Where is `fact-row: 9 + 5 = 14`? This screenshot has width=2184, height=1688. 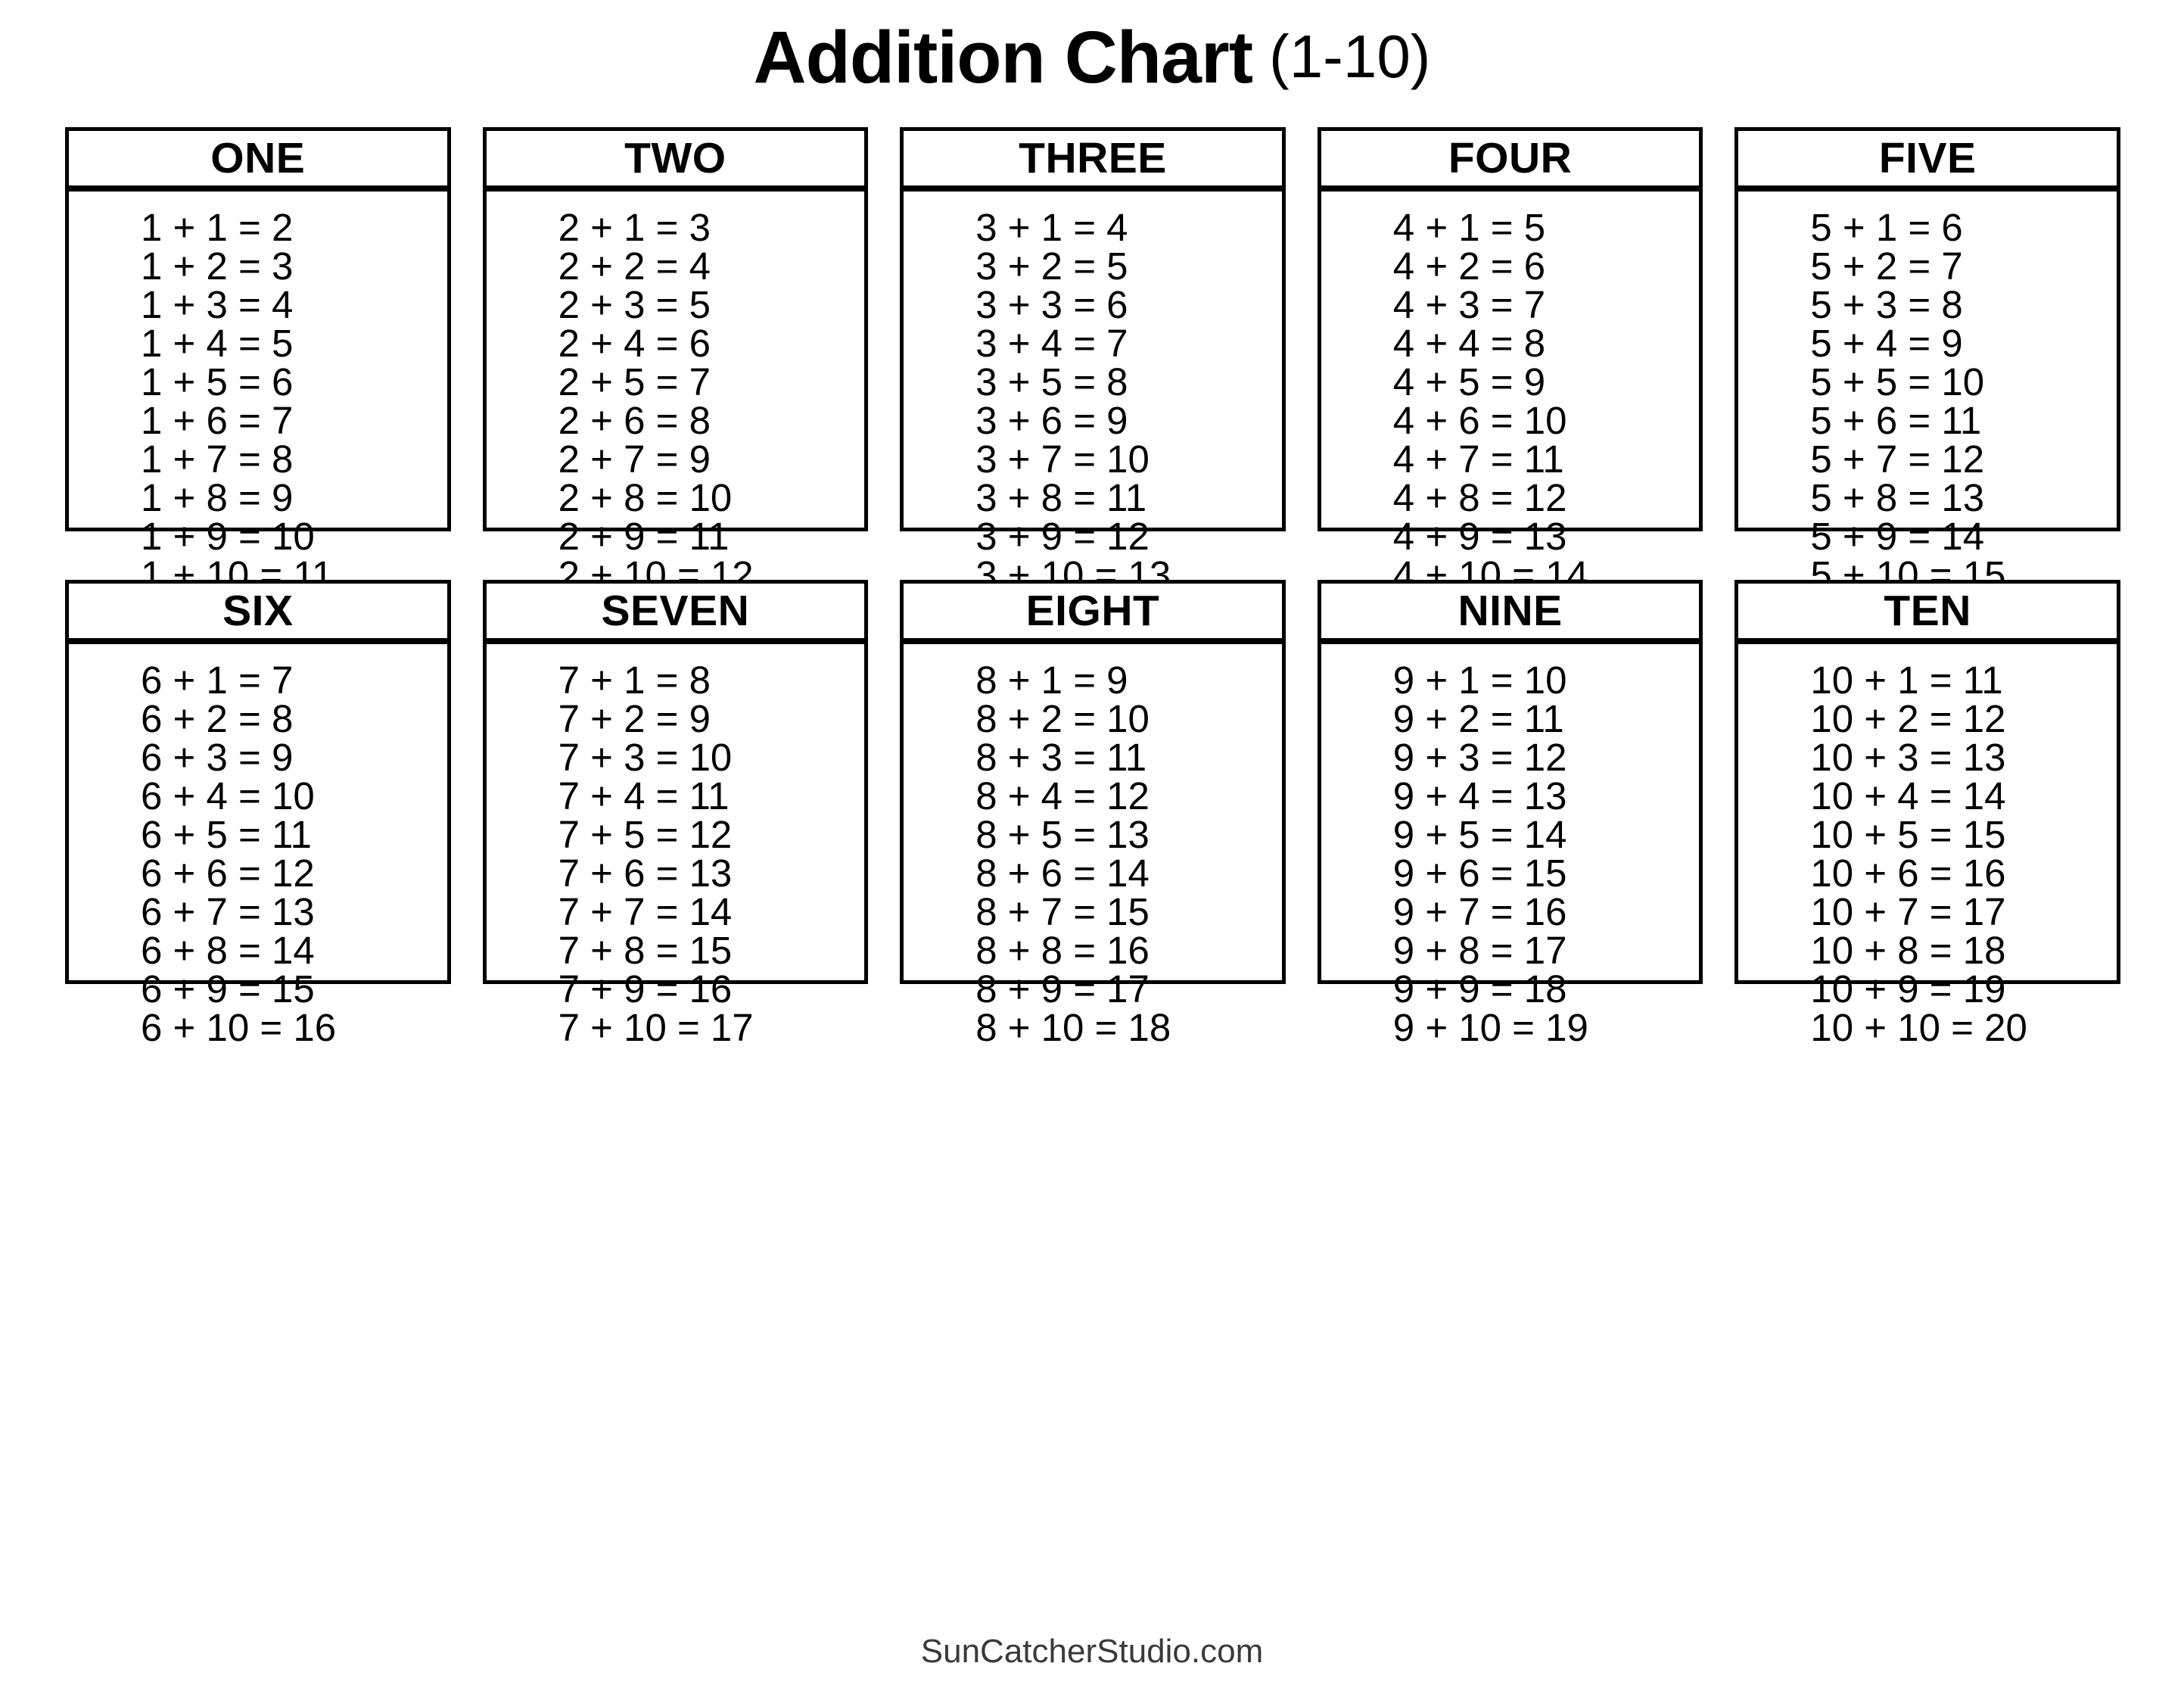
fact-row: 9 + 5 = 14 is located at coordinates (1479, 834).